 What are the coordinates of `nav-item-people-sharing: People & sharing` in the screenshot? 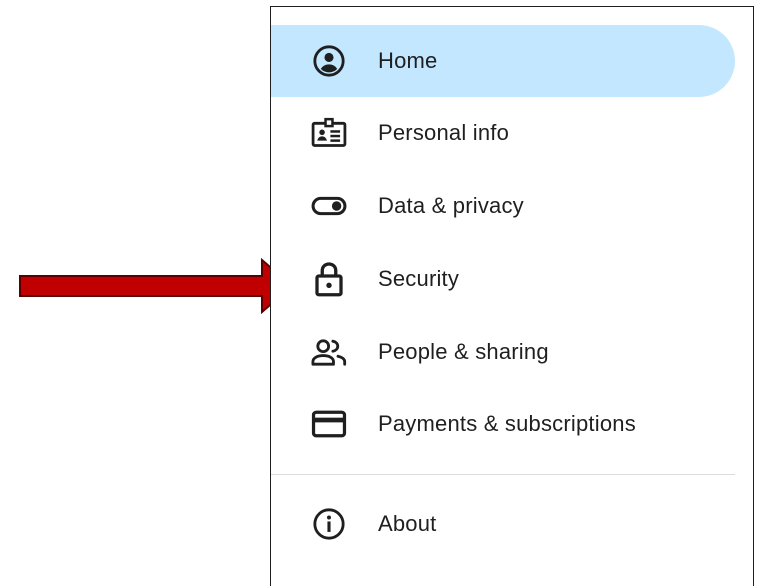 It's located at (503, 352).